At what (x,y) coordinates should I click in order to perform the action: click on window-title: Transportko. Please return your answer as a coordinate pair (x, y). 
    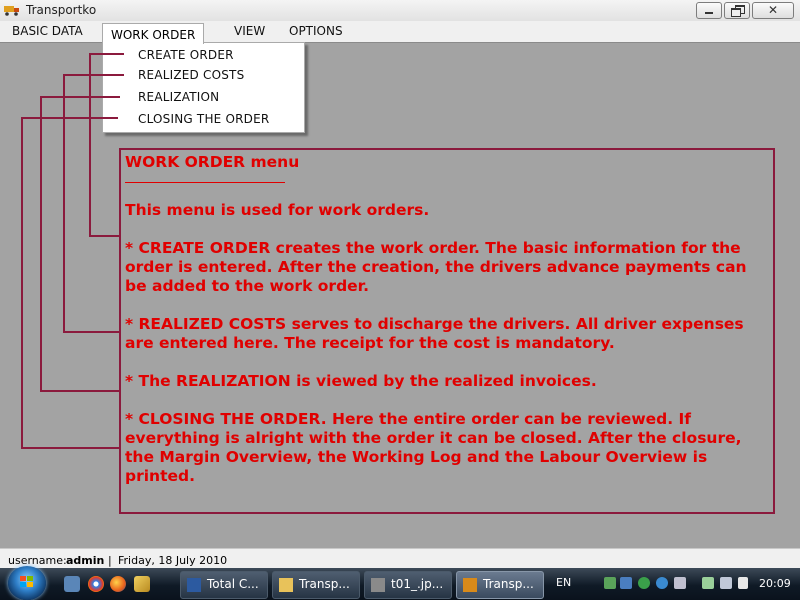
    Looking at the image, I should click on (61, 10).